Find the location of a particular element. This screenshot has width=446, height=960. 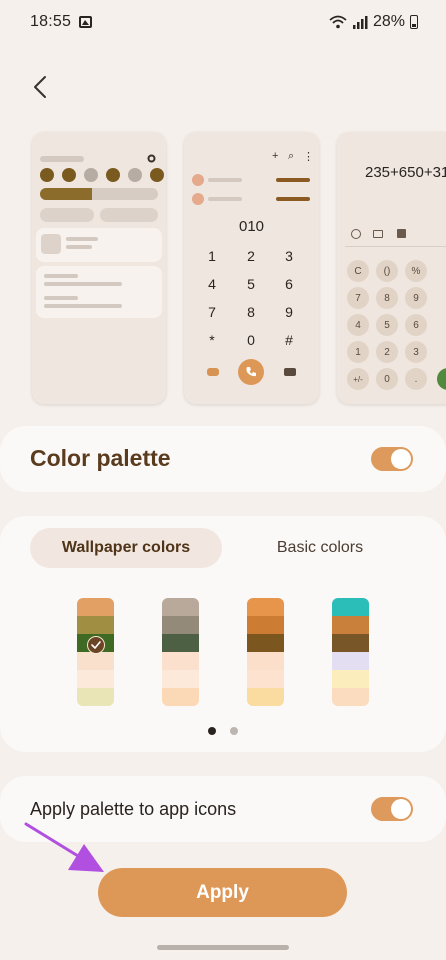

dial-key: 1 is located at coordinates (212, 256).